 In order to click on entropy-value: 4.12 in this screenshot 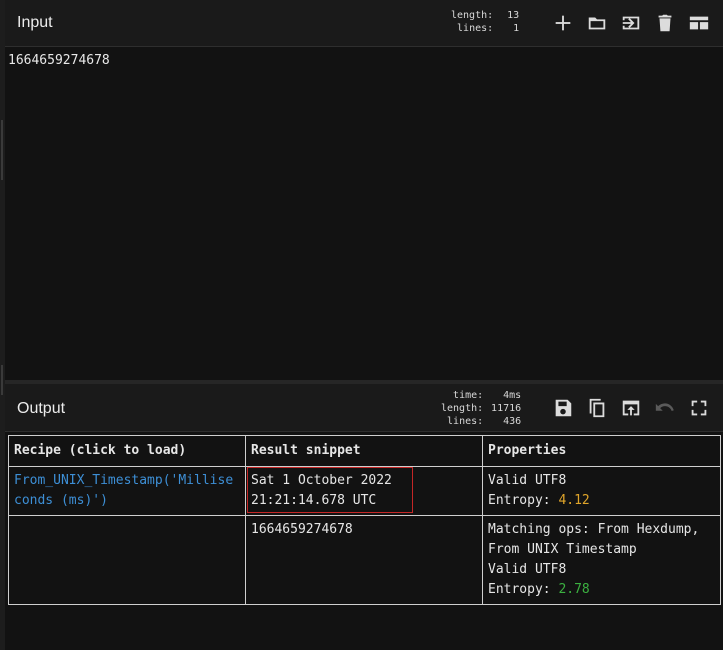, I will do `click(574, 500)`.